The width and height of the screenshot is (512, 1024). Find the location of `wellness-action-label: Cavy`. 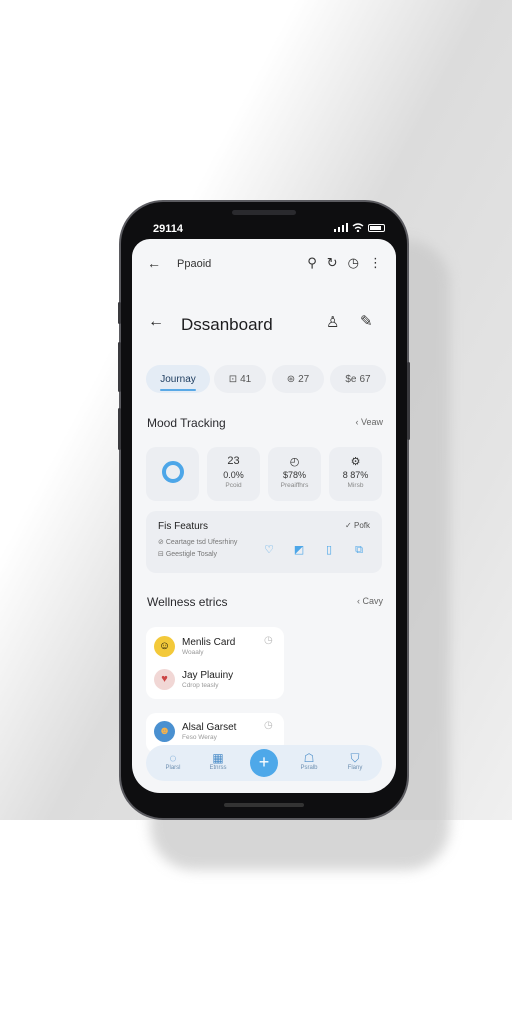

wellness-action-label: Cavy is located at coordinates (372, 601).